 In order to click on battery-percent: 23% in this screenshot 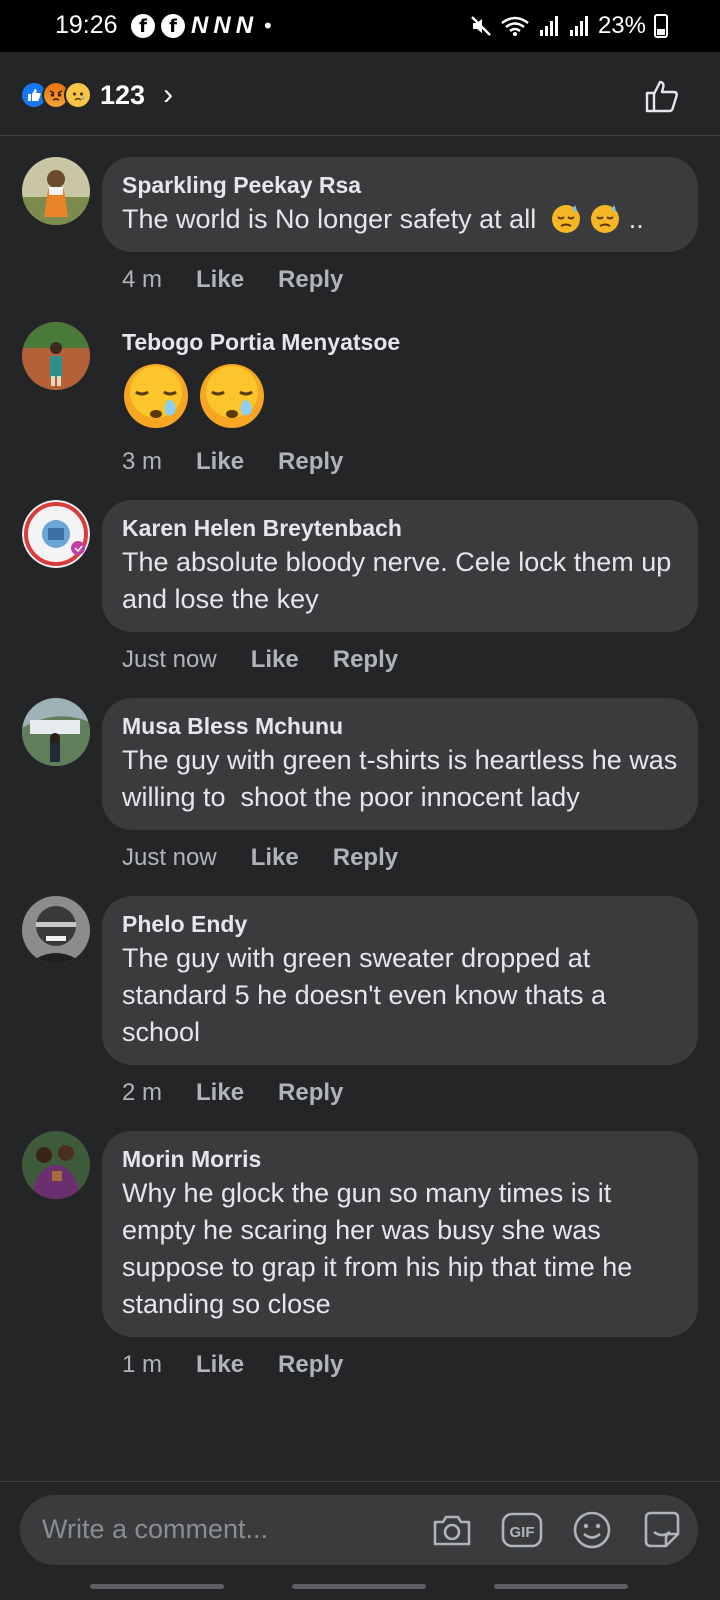, I will do `click(621, 25)`.